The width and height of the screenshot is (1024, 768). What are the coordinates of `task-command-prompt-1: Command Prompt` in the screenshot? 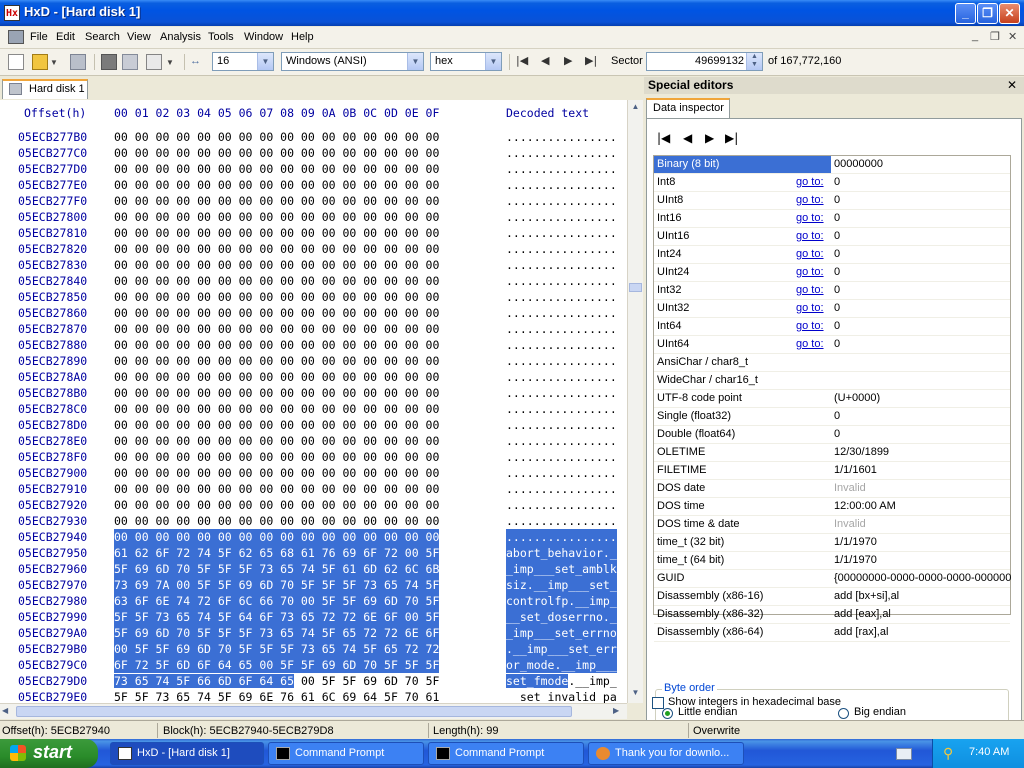 It's located at (346, 753).